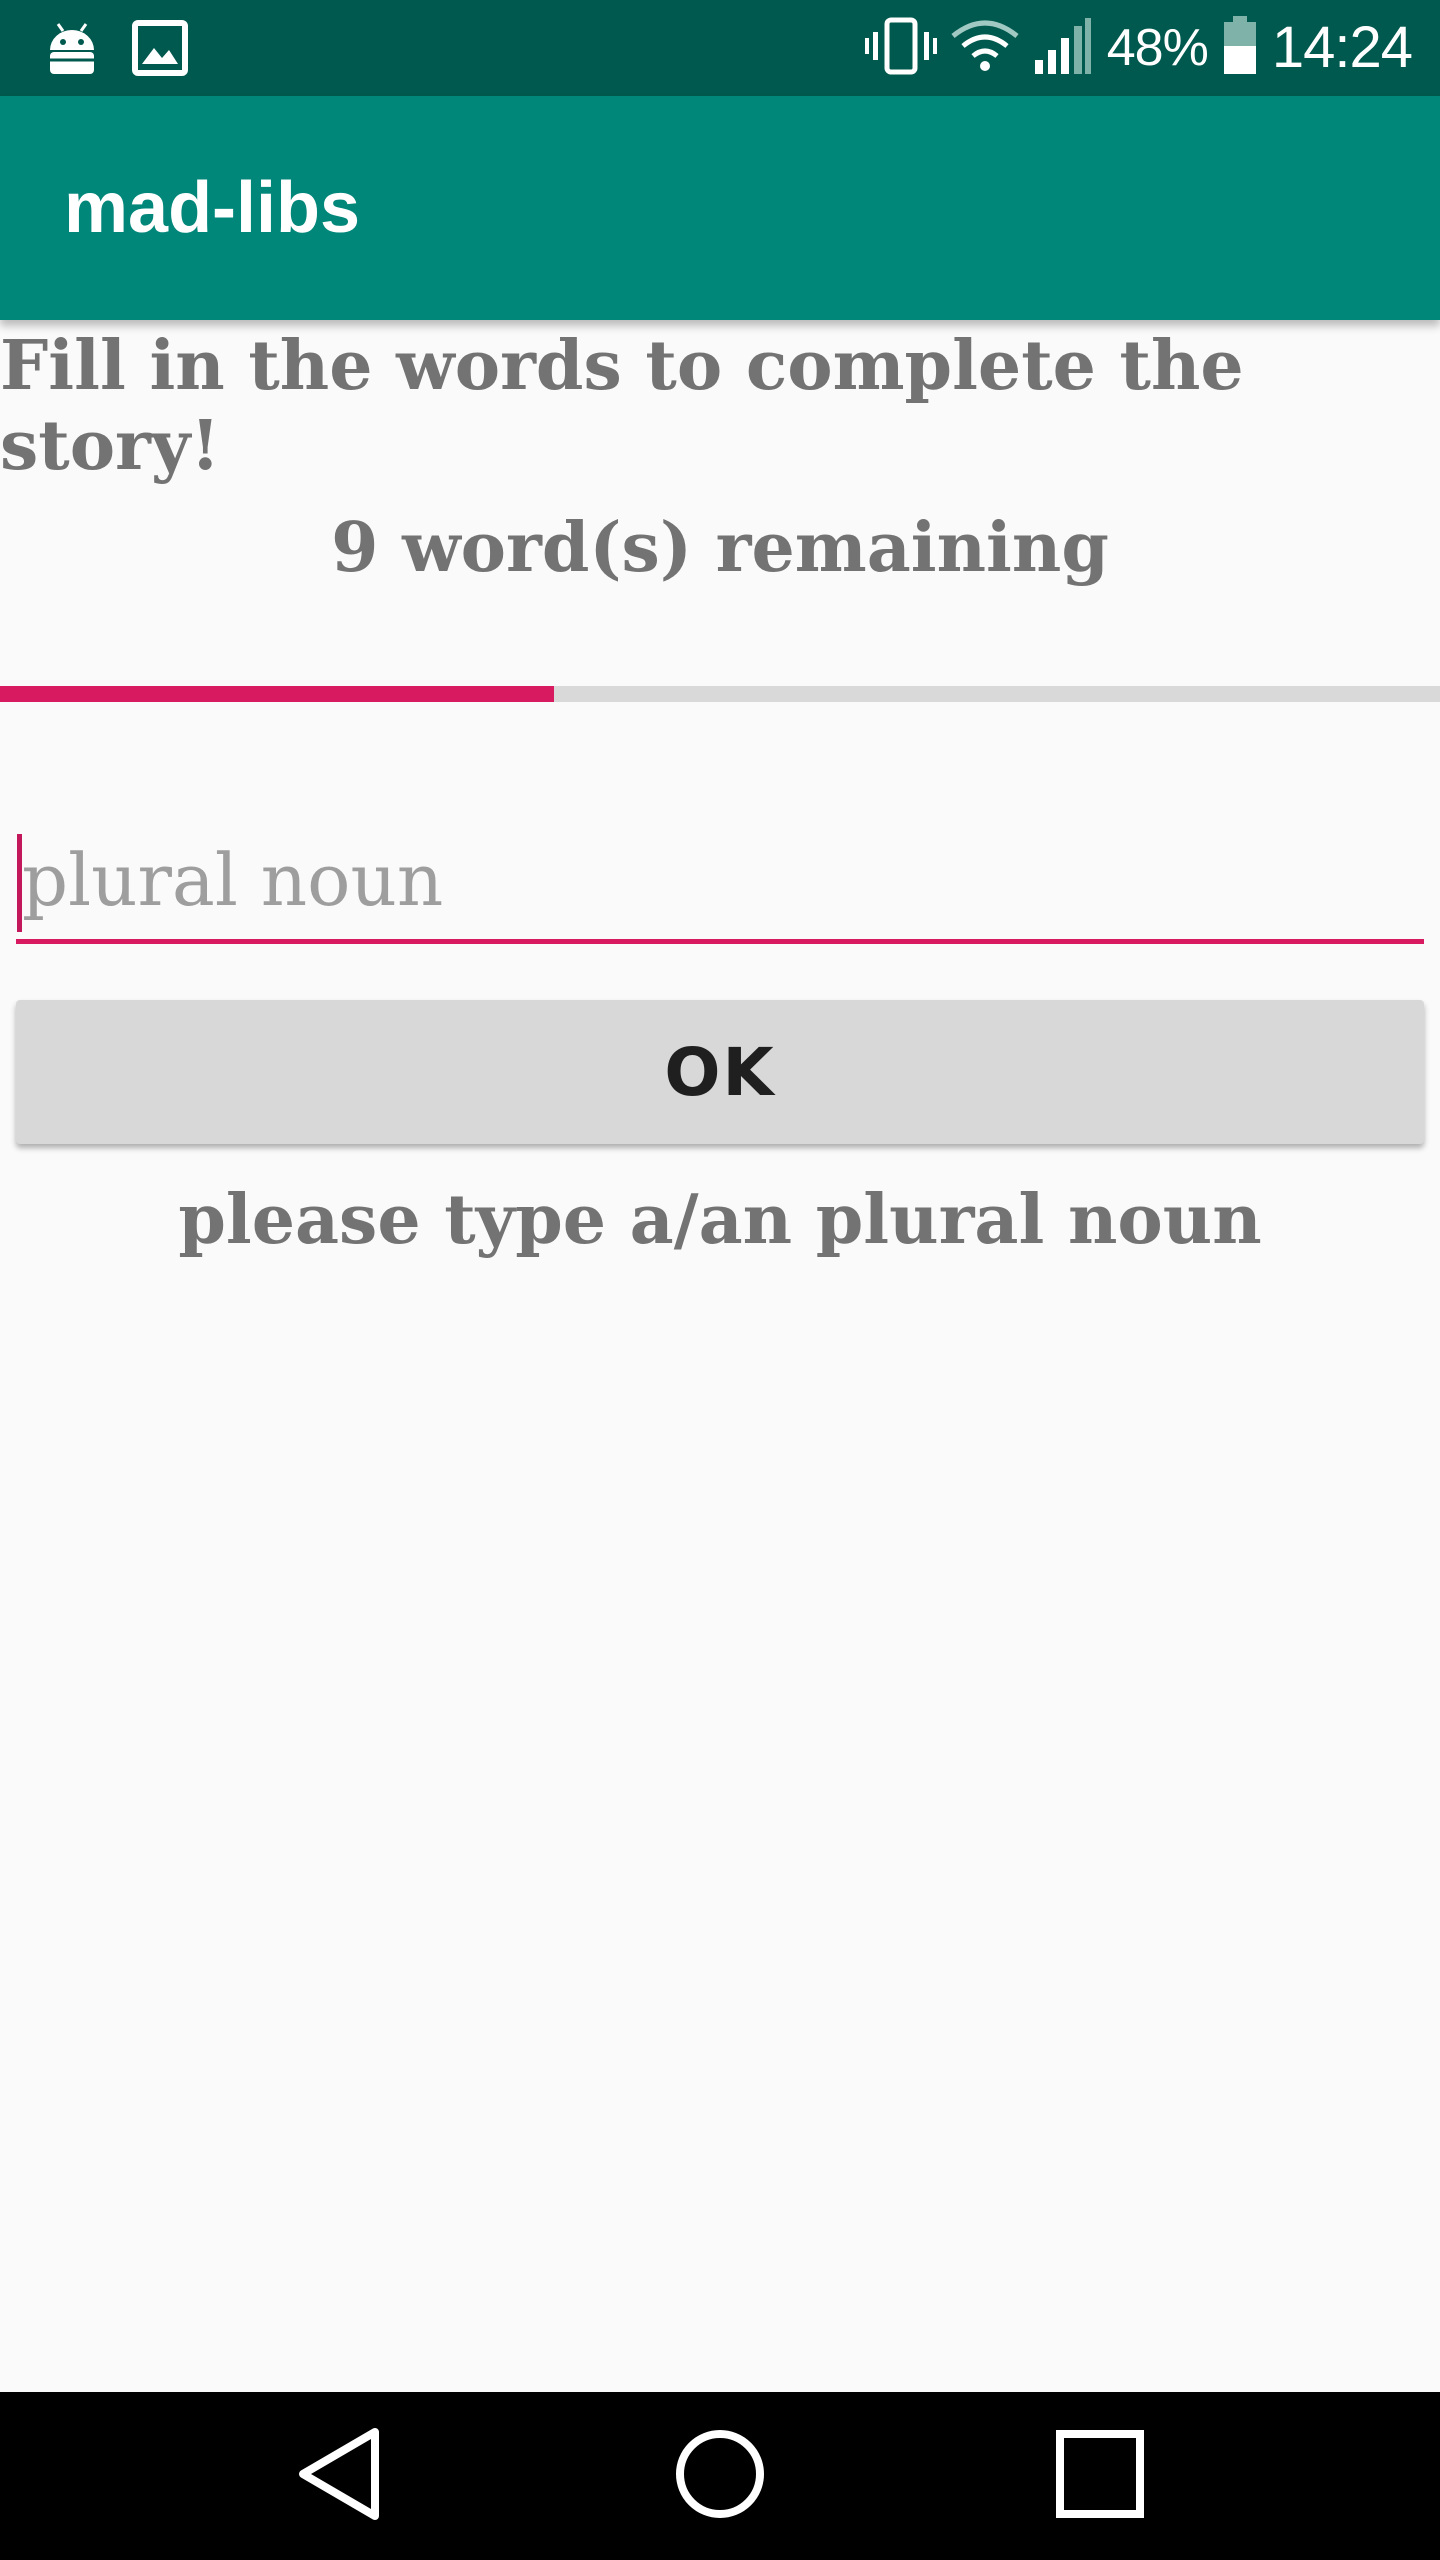 This screenshot has width=1440, height=2560. What do you see at coordinates (720, 1220) in the screenshot?
I see `hint-text: please type a/an plural noun` at bounding box center [720, 1220].